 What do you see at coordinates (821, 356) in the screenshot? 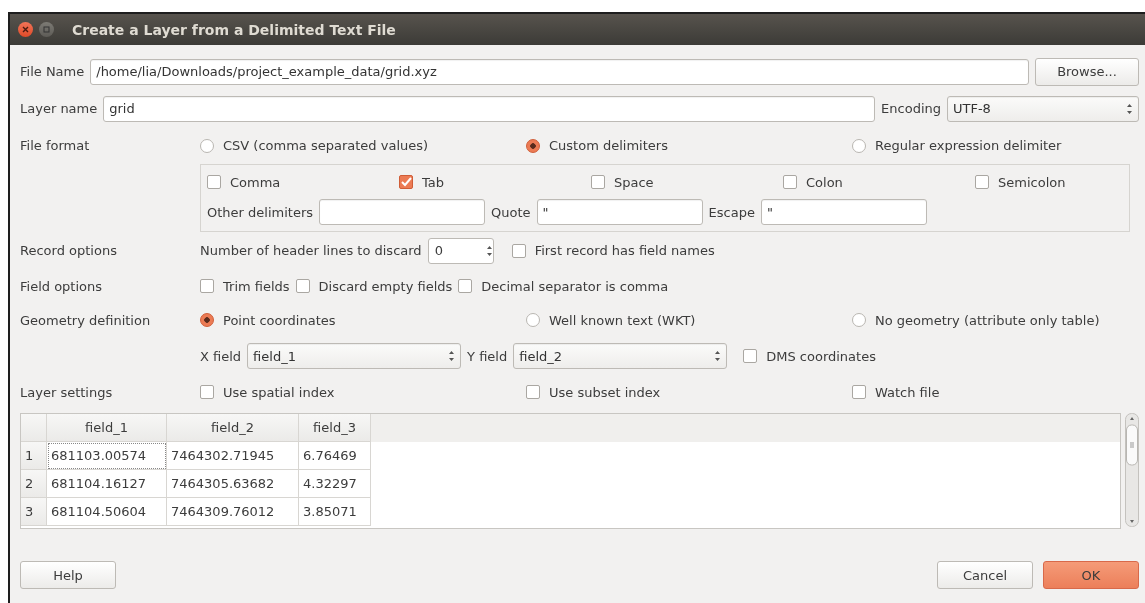
I see `checkbox-label: DMS coordinates` at bounding box center [821, 356].